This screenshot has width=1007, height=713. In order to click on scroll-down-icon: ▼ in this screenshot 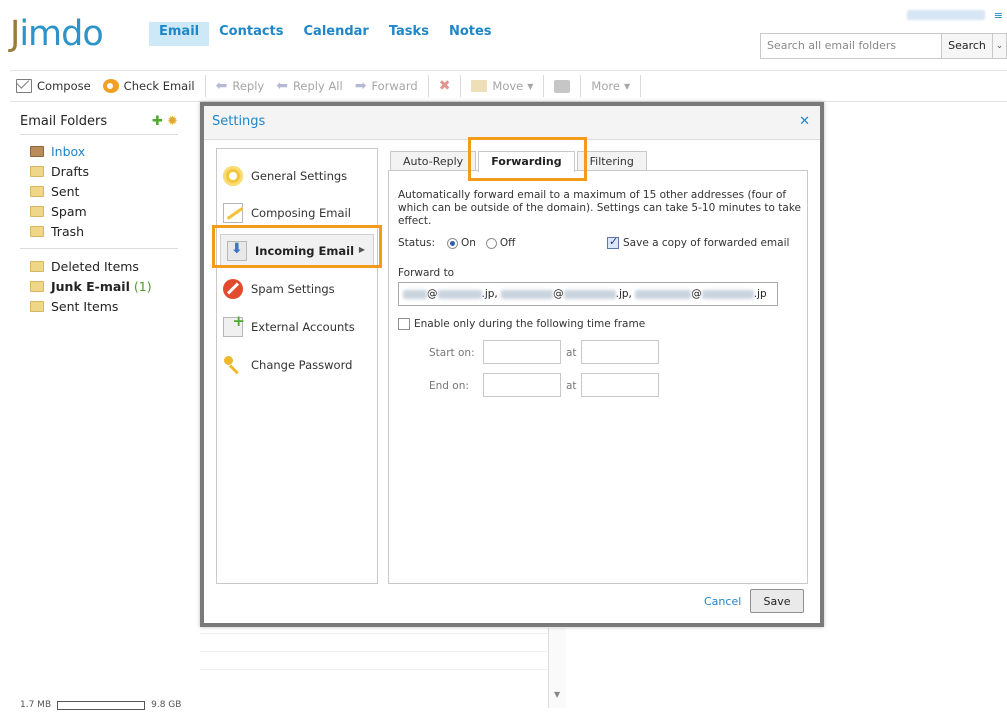, I will do `click(557, 694)`.